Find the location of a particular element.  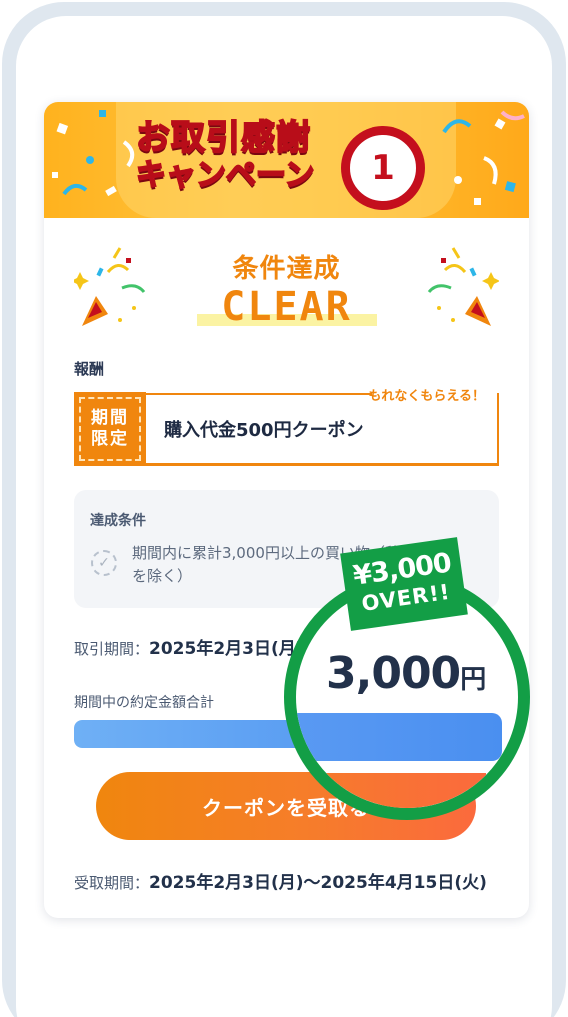

banner-title-line1: お取引感謝 is located at coordinates (223, 138).